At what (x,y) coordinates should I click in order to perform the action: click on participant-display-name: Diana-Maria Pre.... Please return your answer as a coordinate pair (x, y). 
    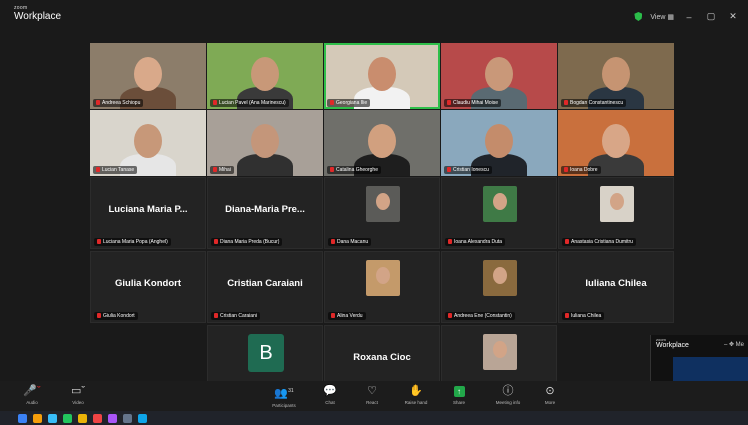
    Looking at the image, I should click on (265, 209).